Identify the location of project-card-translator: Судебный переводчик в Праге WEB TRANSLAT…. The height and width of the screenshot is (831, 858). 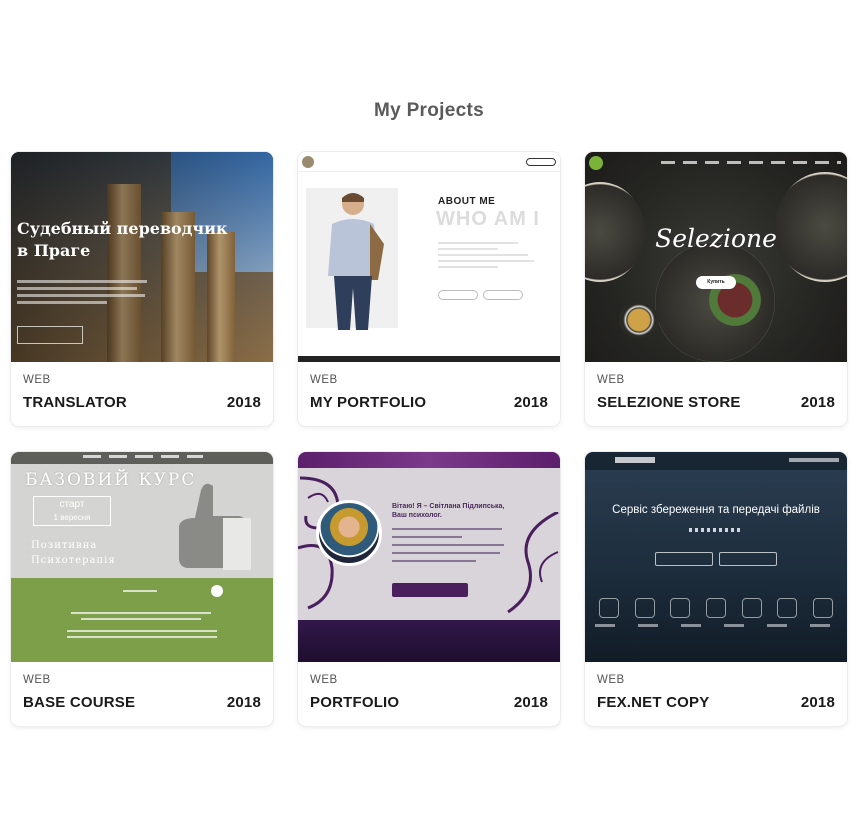
(142, 289).